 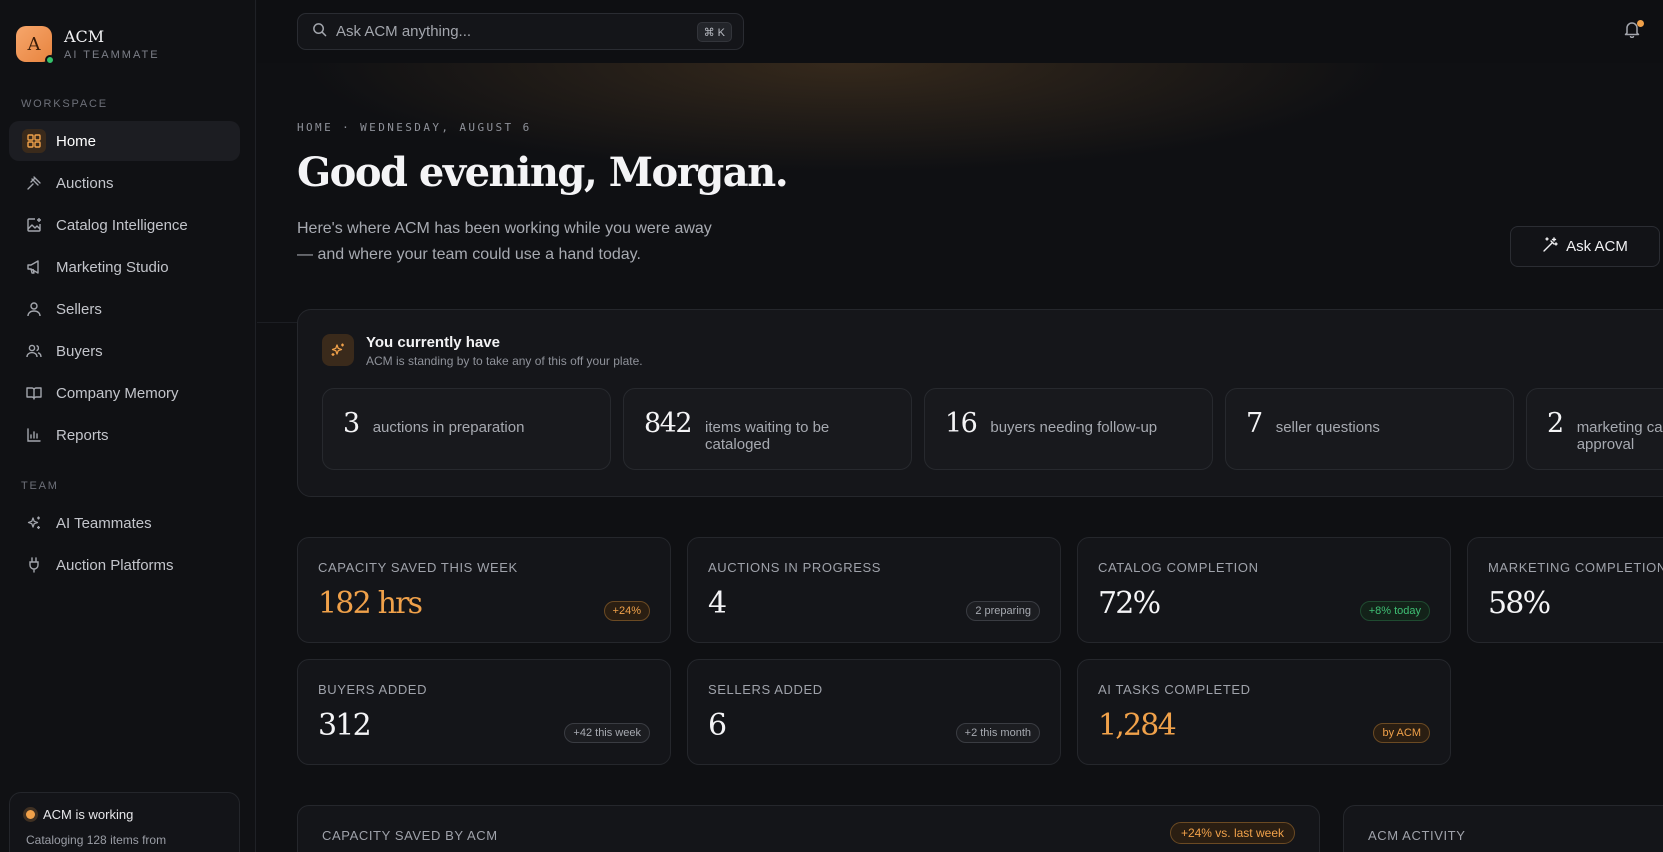 What do you see at coordinates (607, 733) in the screenshot?
I see `stat-badge: +42 this week` at bounding box center [607, 733].